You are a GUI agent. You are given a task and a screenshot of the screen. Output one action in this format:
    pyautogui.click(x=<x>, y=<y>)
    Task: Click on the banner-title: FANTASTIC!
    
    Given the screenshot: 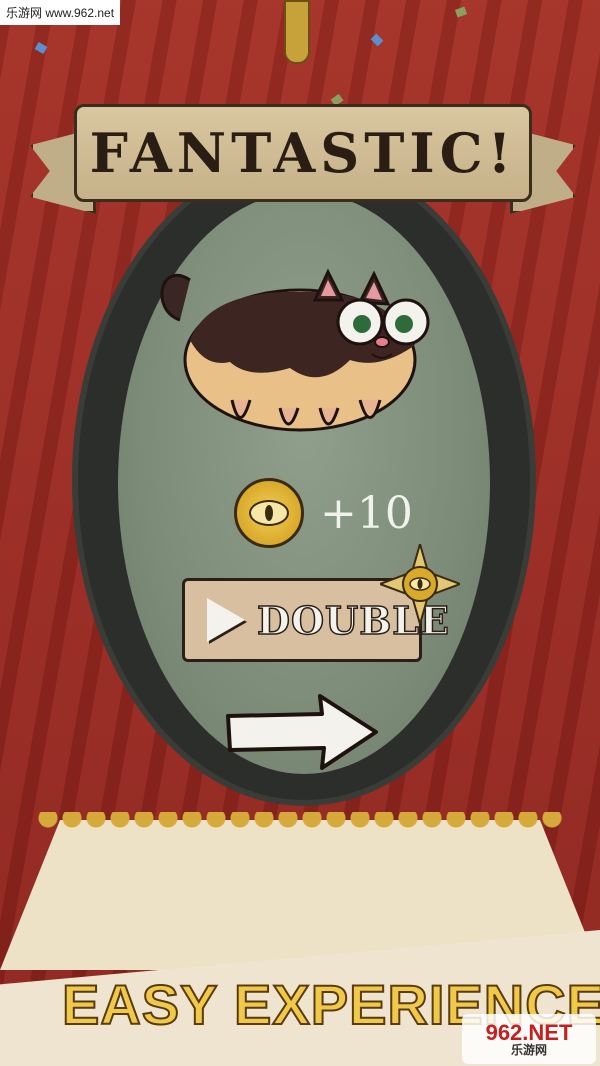 What is the action you would take?
    pyautogui.click(x=303, y=153)
    